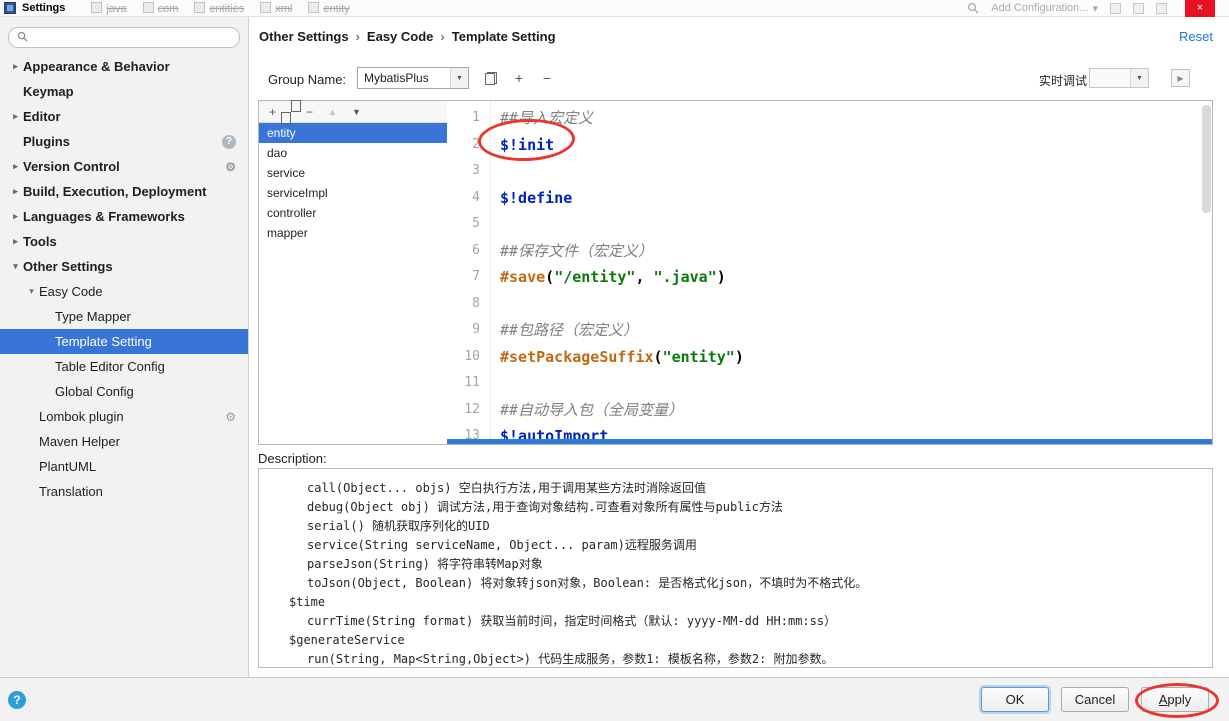 This screenshot has height=721, width=1229. What do you see at coordinates (309, 112) in the screenshot?
I see `remove-template-button: −` at bounding box center [309, 112].